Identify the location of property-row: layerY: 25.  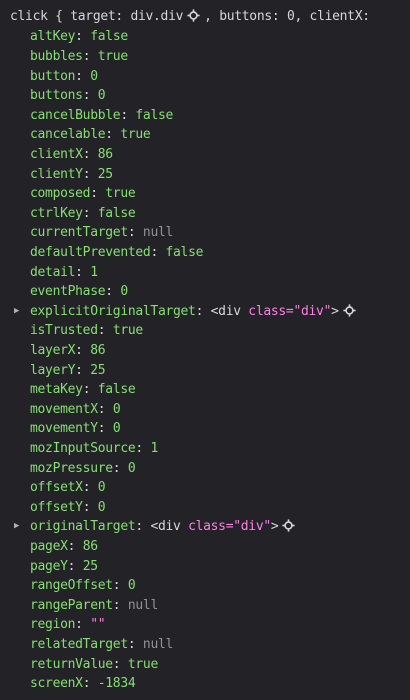
(68, 371).